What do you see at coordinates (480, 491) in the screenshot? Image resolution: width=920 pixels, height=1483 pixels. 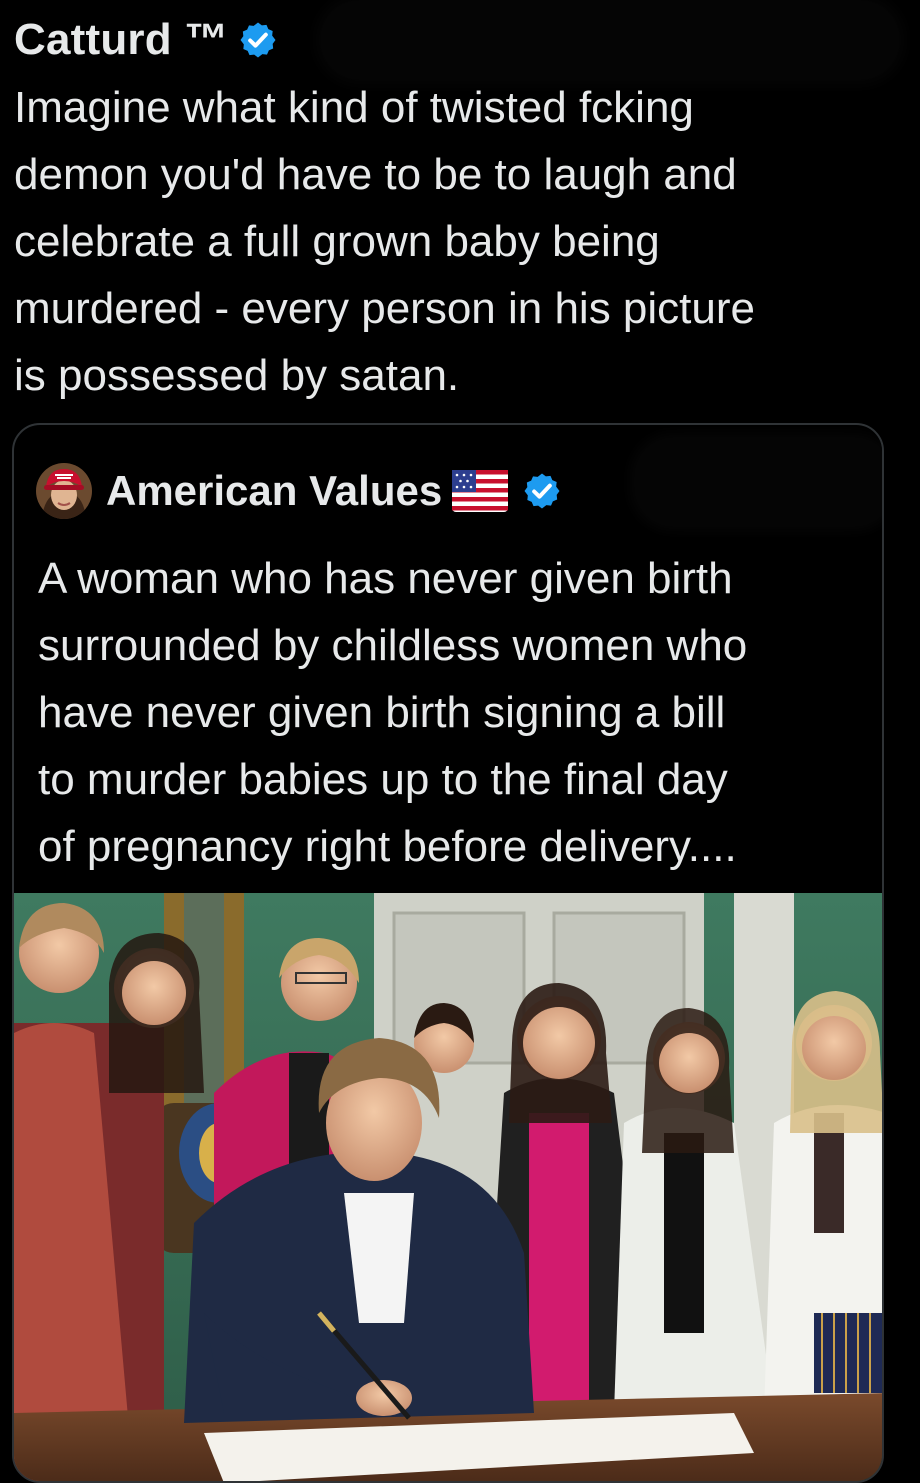 I see `us-flag-icon` at bounding box center [480, 491].